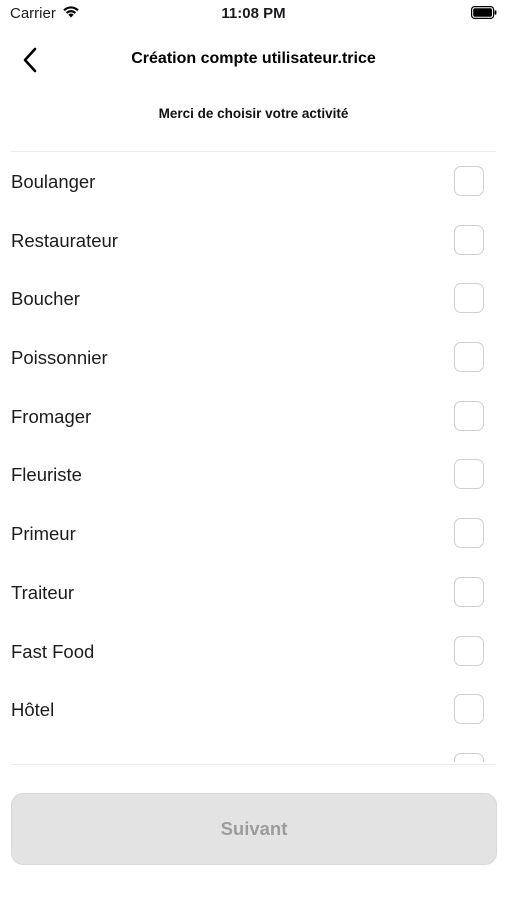 The height and width of the screenshot is (900, 507). What do you see at coordinates (253, 709) in the screenshot?
I see `activity-row: Hôtel` at bounding box center [253, 709].